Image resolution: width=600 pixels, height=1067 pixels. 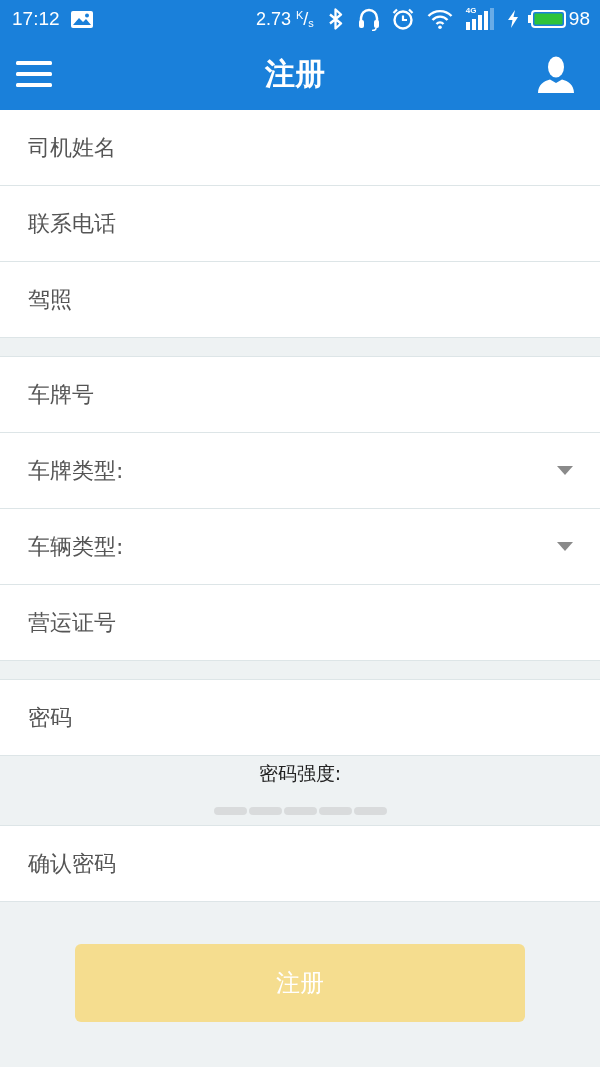 I want to click on user-icon, so click(x=556, y=74).